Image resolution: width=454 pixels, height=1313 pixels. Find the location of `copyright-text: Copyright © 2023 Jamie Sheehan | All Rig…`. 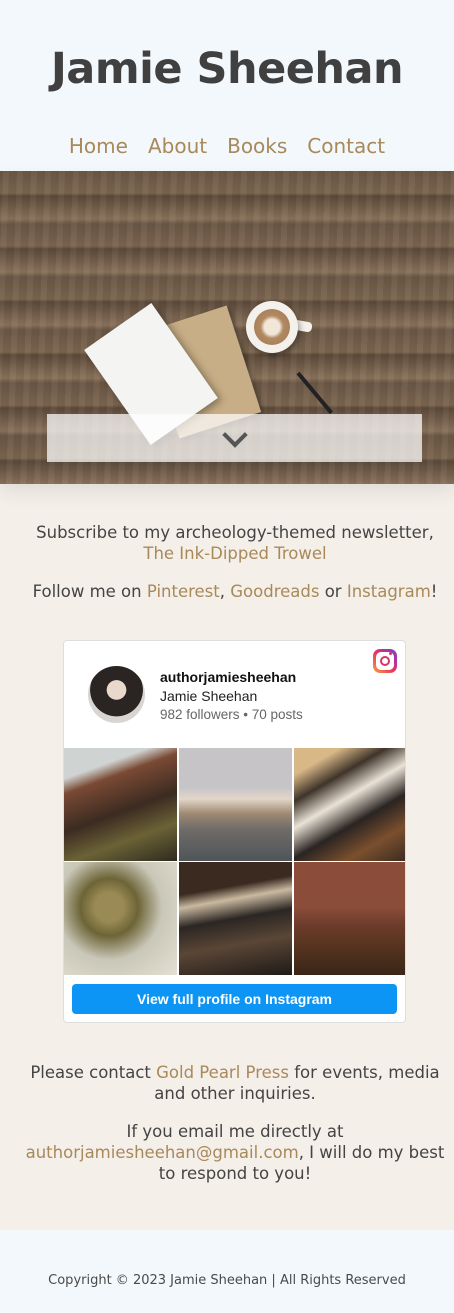

copyright-text: Copyright © 2023 Jamie Sheehan | All Rig… is located at coordinates (227, 1280).